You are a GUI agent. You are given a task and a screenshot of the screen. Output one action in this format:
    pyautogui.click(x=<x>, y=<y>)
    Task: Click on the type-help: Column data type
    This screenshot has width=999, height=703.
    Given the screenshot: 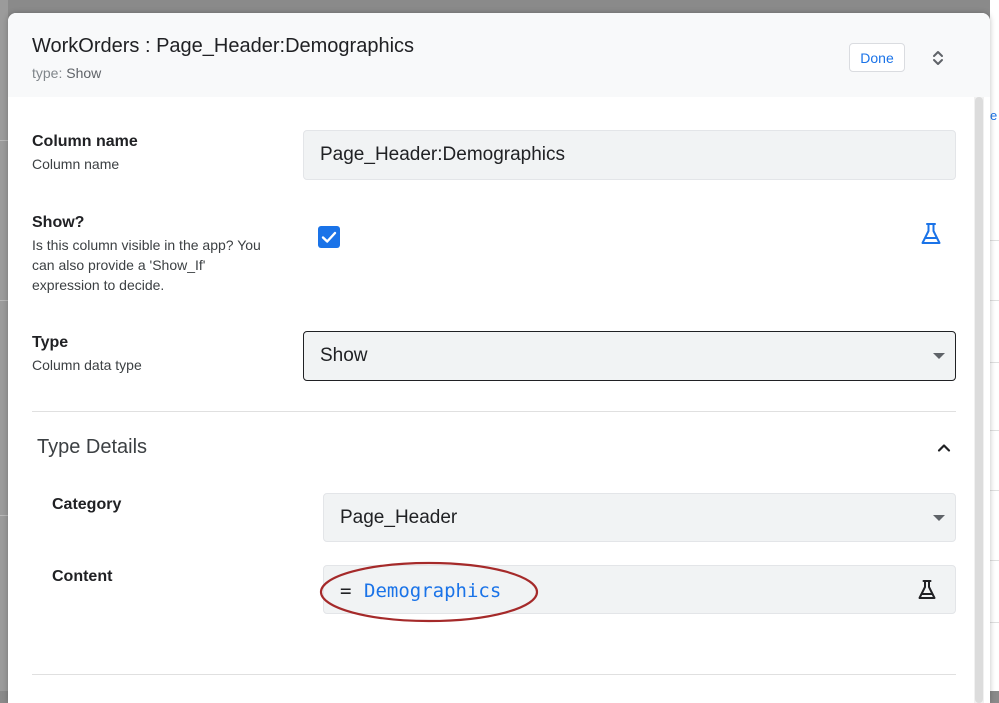 What is the action you would take?
    pyautogui.click(x=87, y=365)
    